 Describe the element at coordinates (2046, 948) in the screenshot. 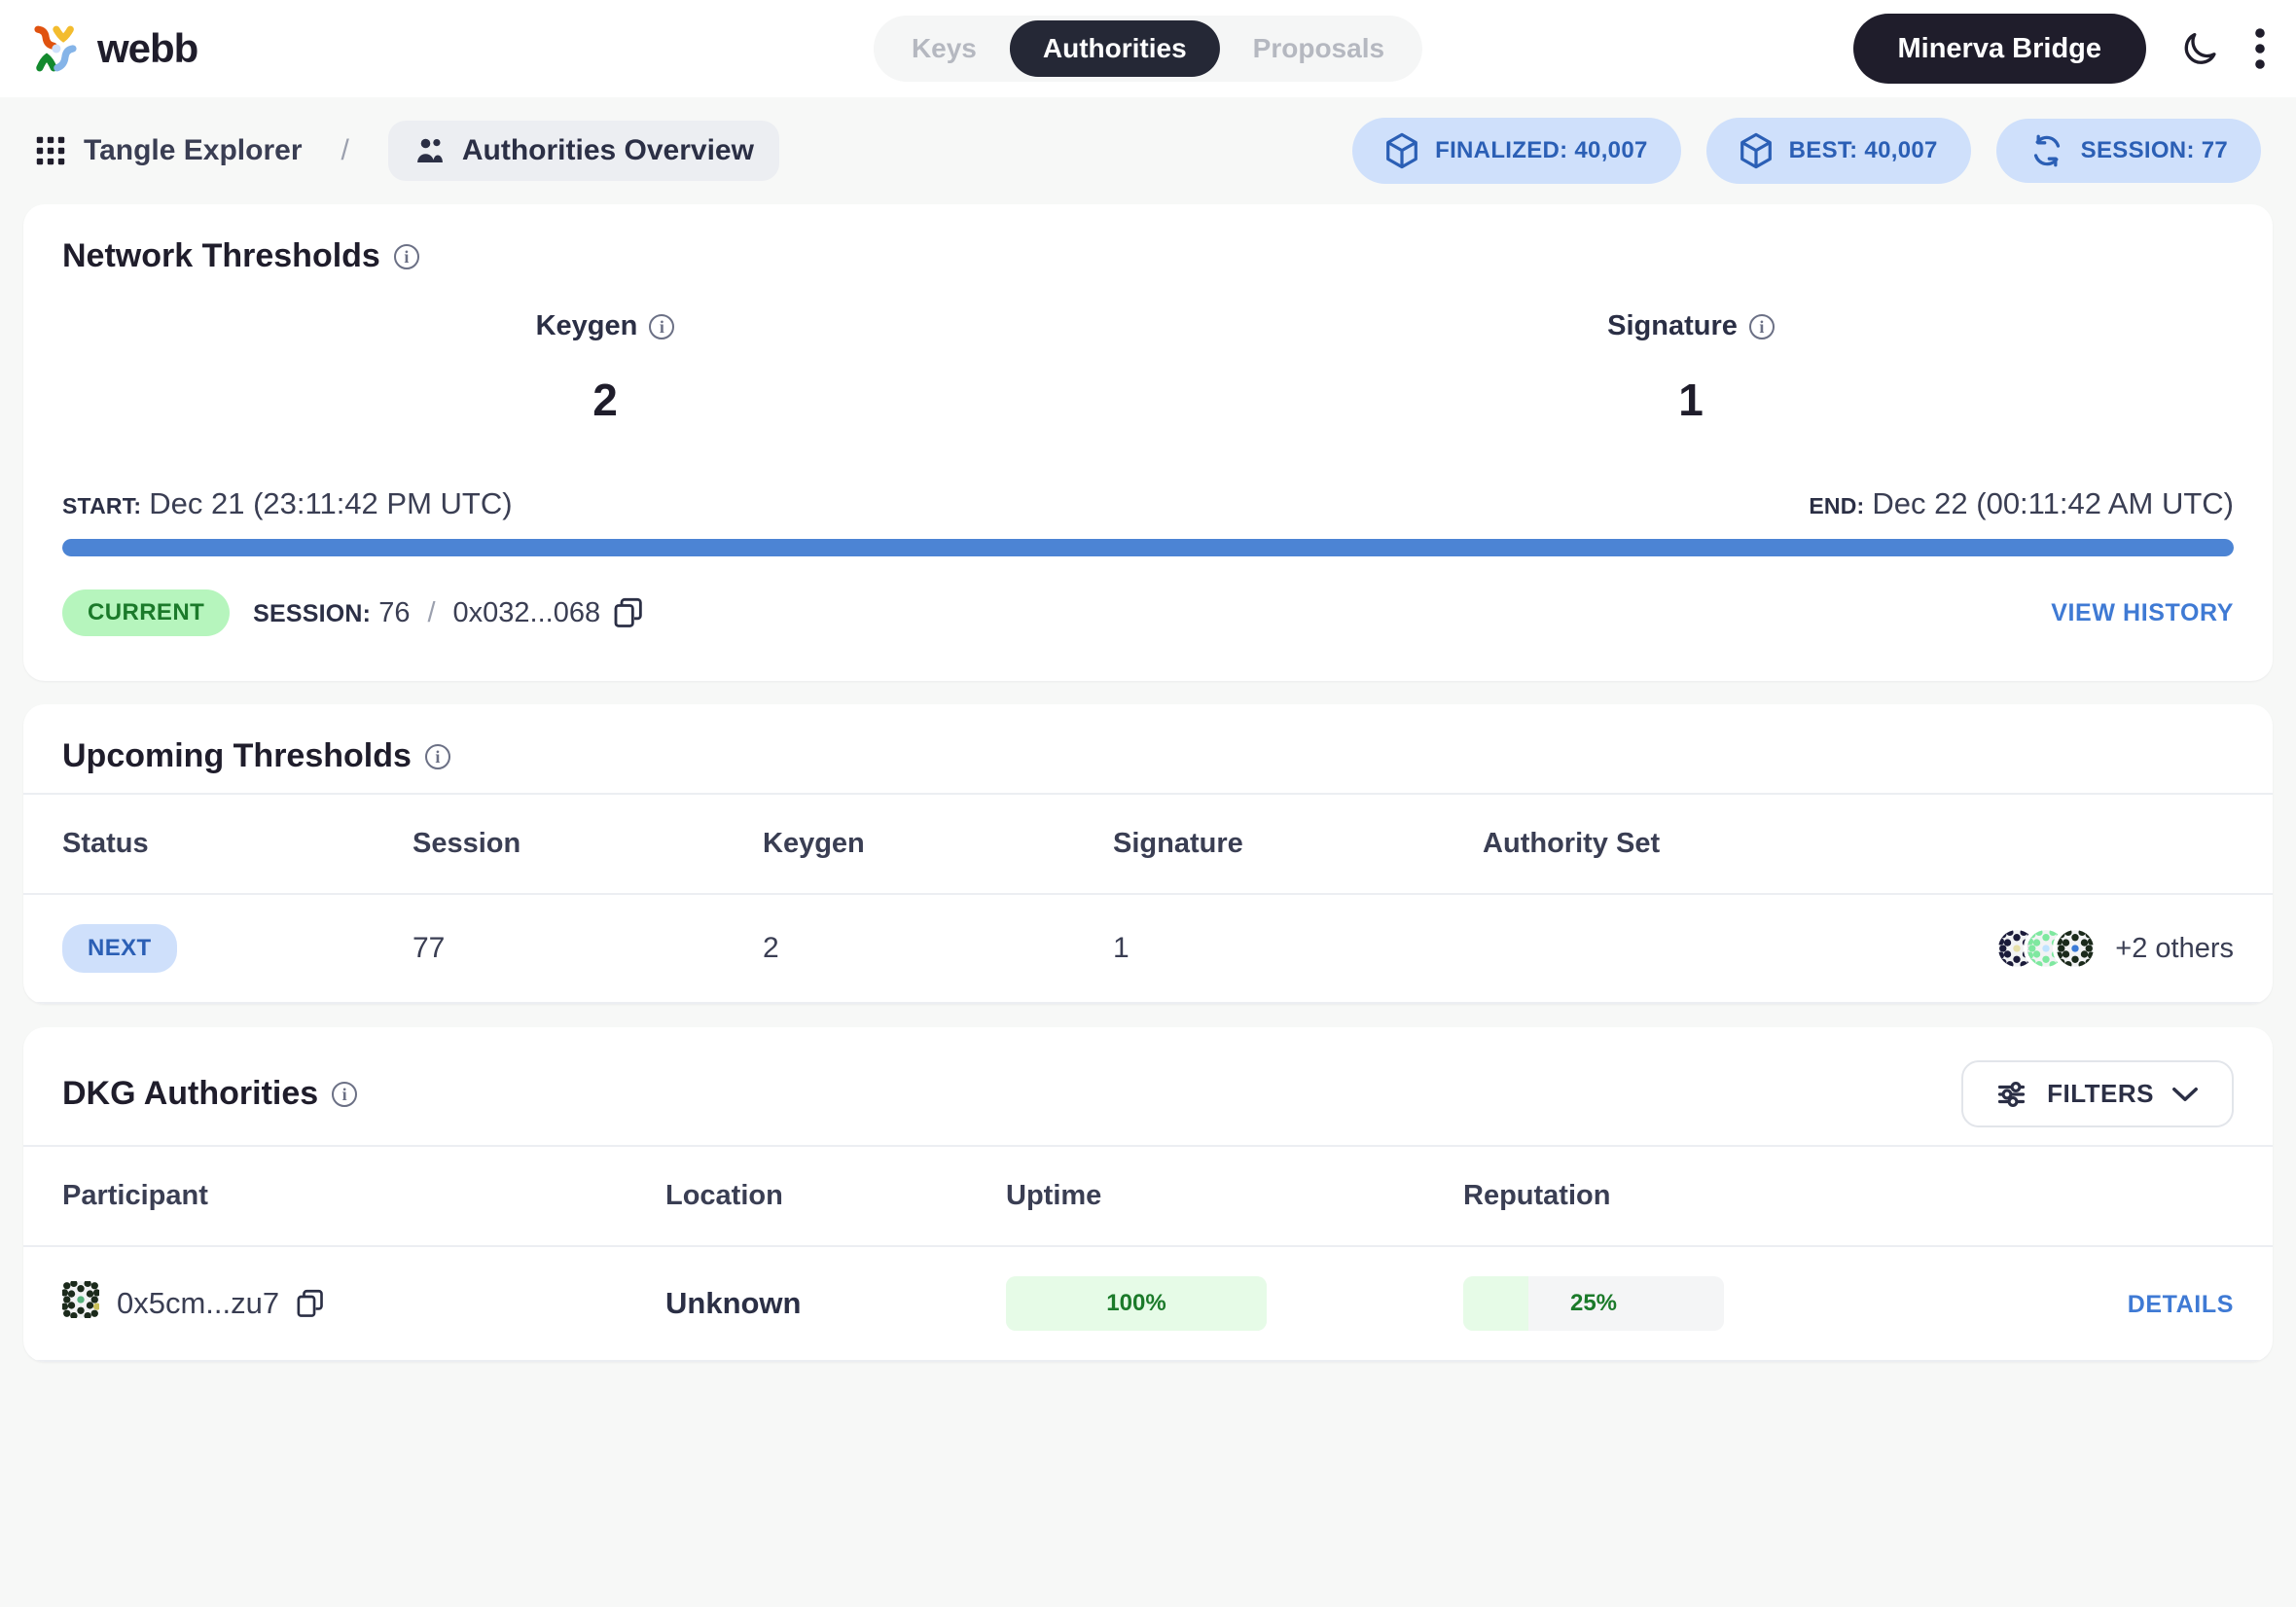

I see `avatar-group` at that location.